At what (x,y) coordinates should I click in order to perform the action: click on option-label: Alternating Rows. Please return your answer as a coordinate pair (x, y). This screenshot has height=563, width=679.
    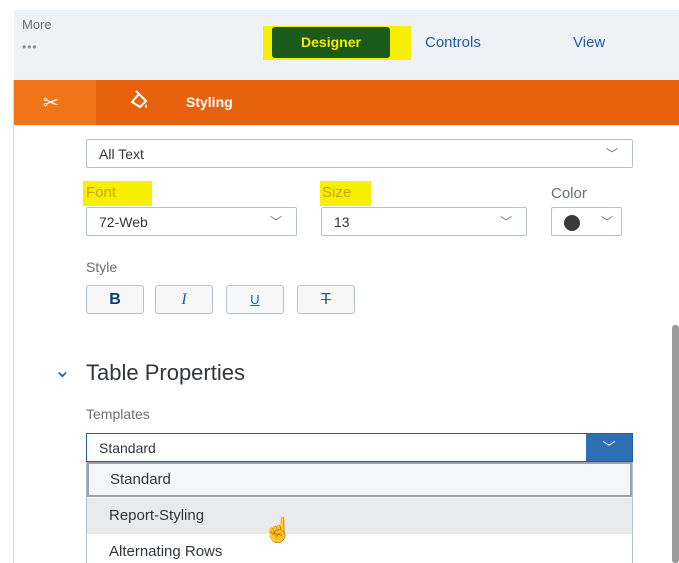
    Looking at the image, I should click on (166, 551).